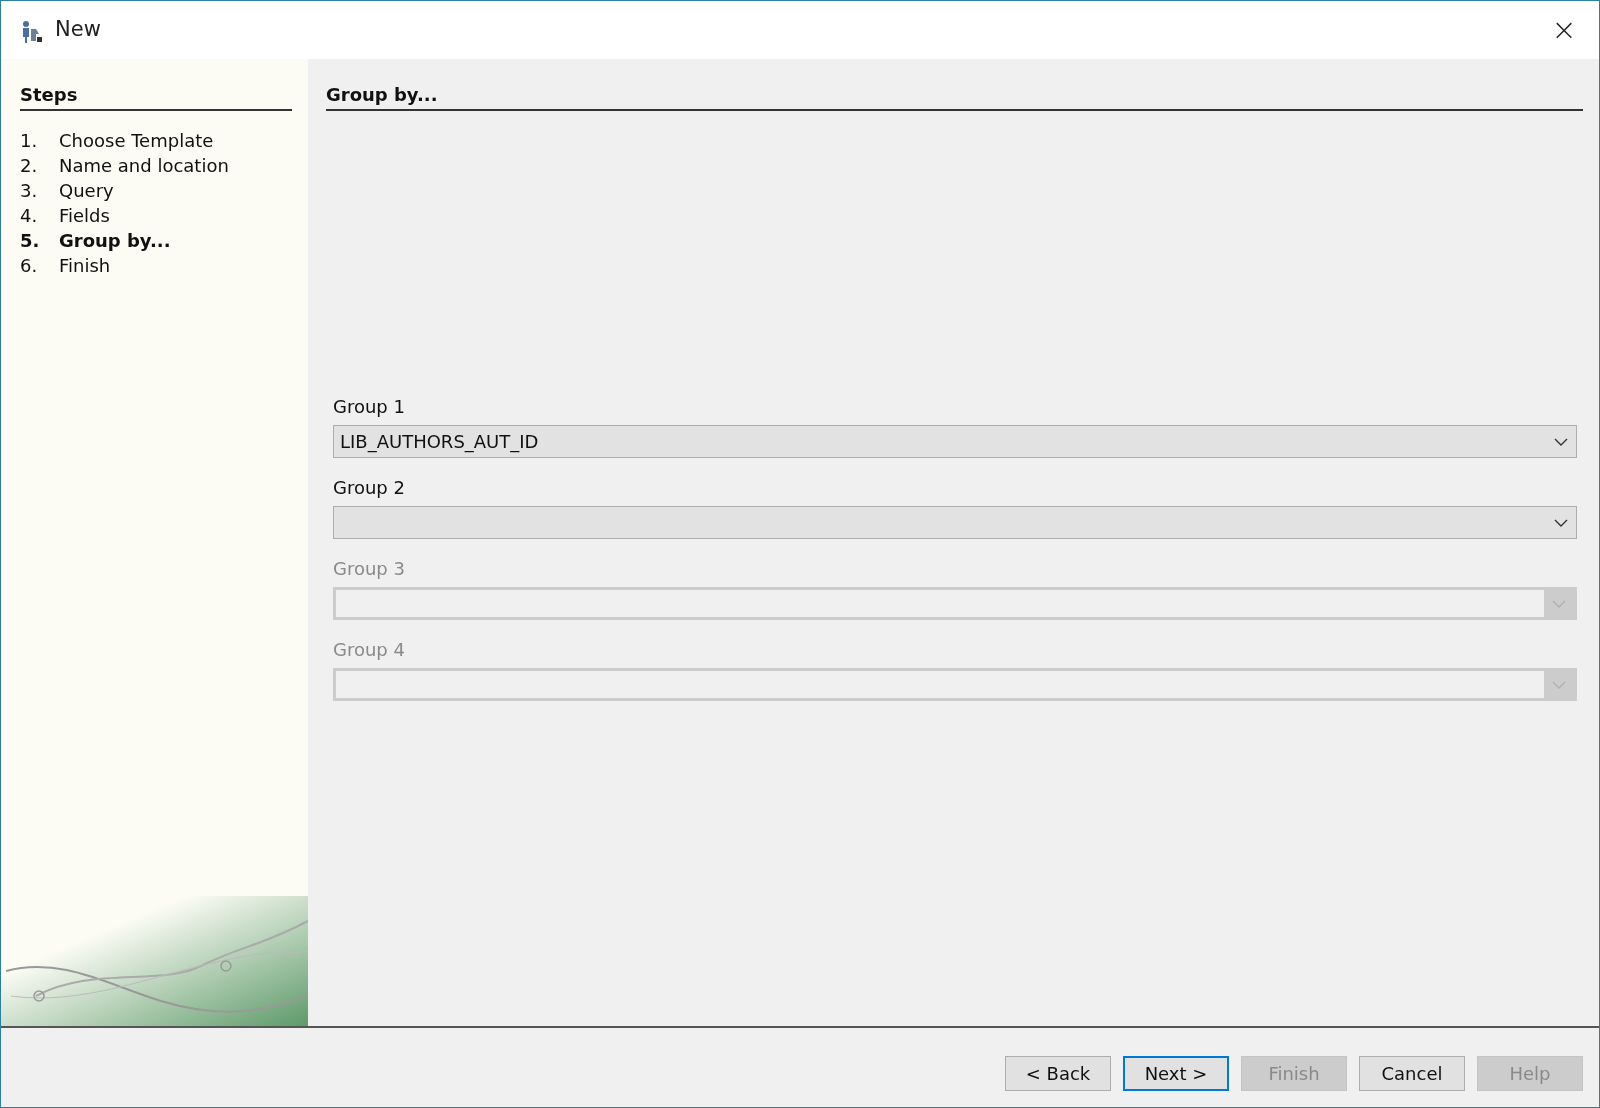 The height and width of the screenshot is (1108, 1600). Describe the element at coordinates (78, 30) in the screenshot. I see `window-title: New` at that location.